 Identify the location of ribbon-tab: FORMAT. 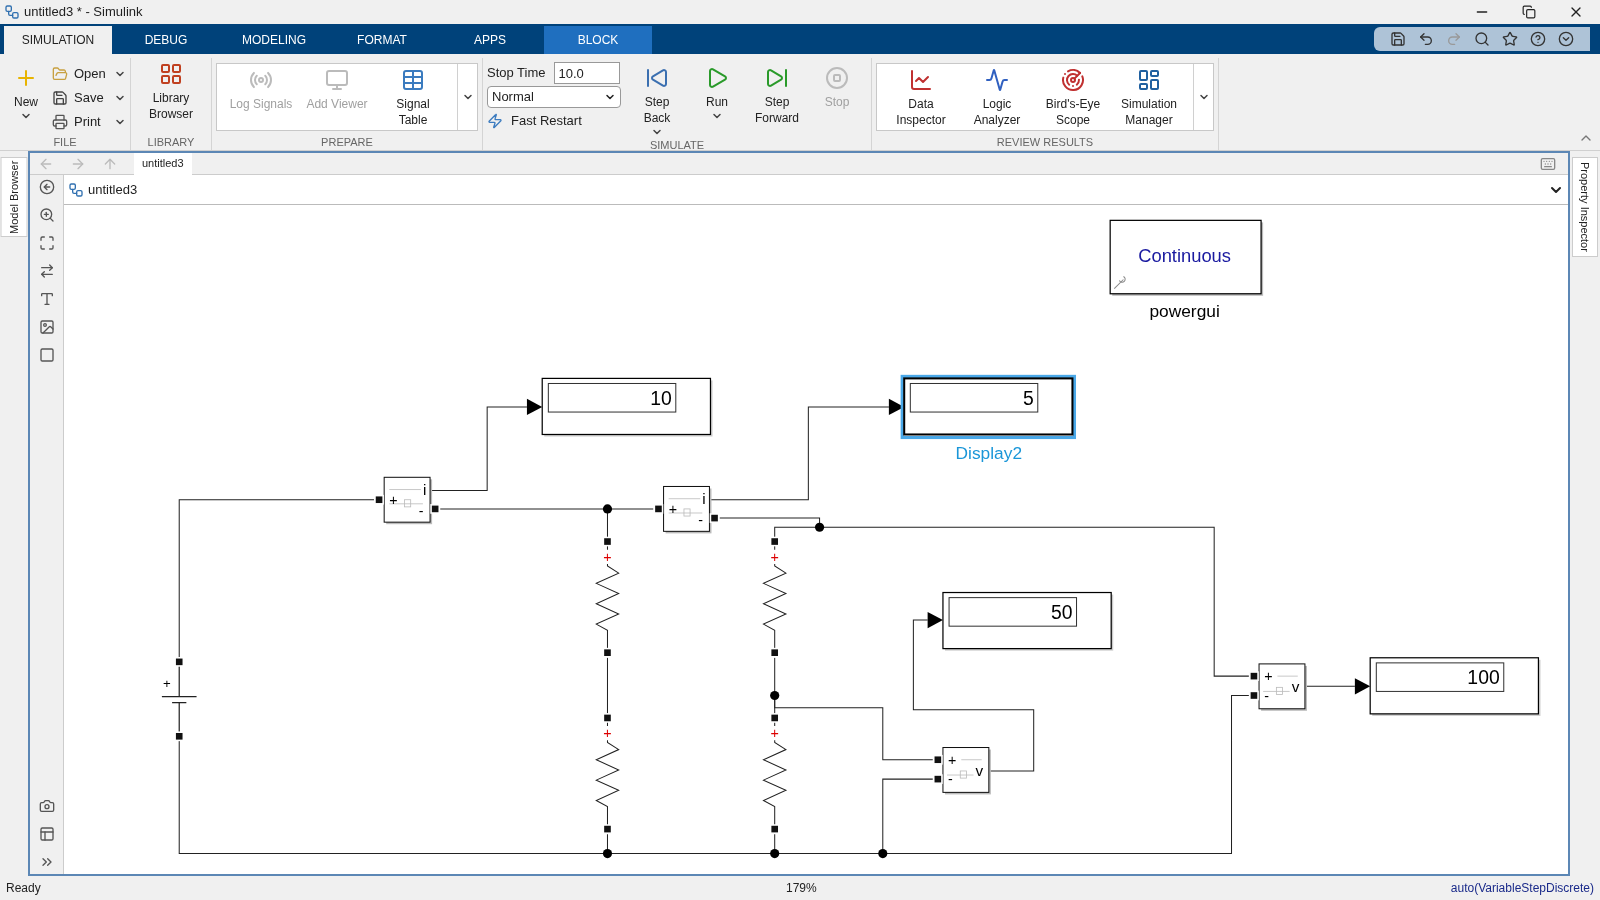
(382, 40).